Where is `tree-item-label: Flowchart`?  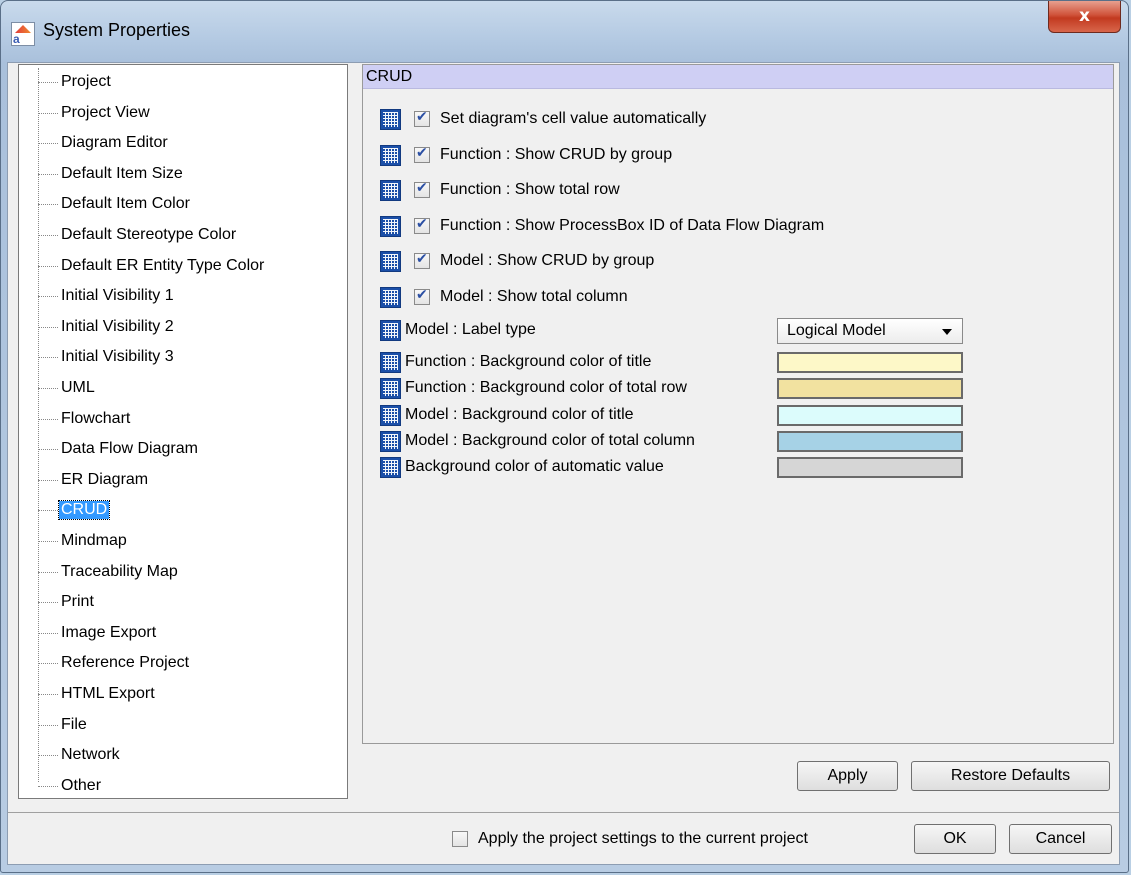 tree-item-label: Flowchart is located at coordinates (96, 418).